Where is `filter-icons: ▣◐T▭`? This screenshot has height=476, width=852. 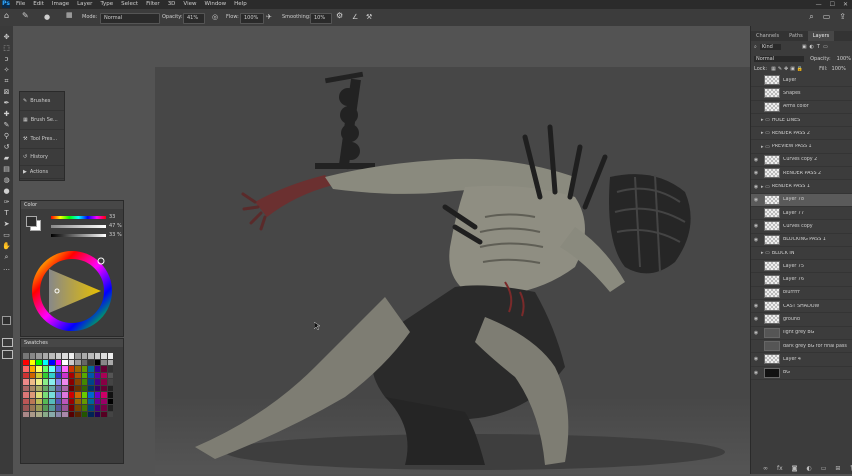 filter-icons: ▣◐T▭ is located at coordinates (816, 47).